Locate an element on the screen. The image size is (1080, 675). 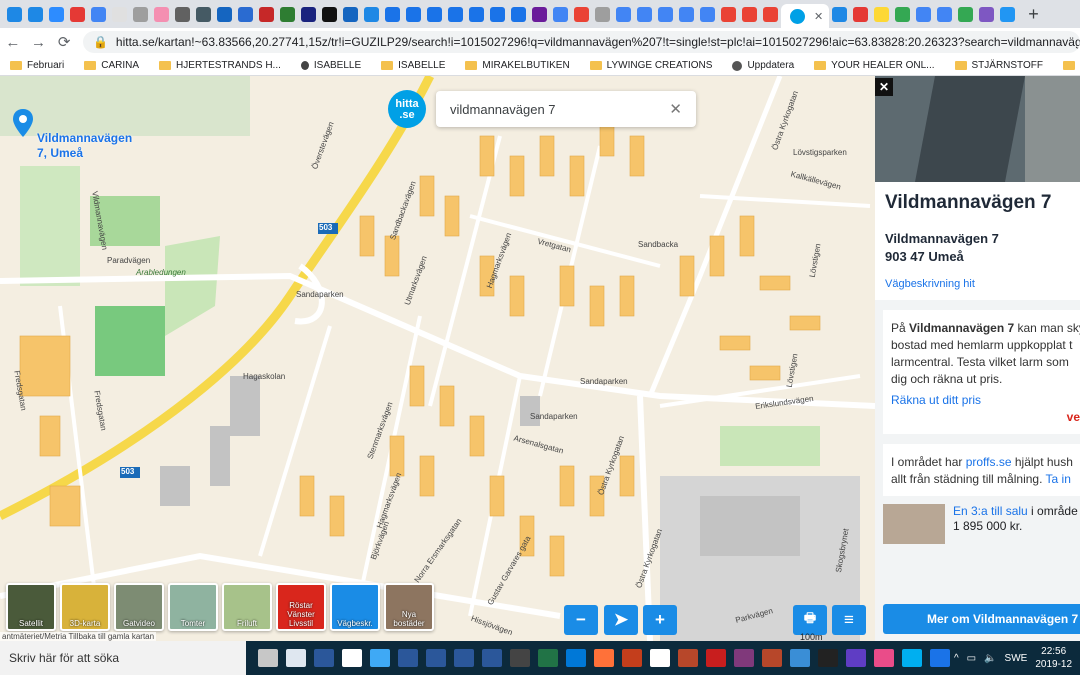
layer-option: Röstar Vänster Livsstil is located at coordinates (301, 607).